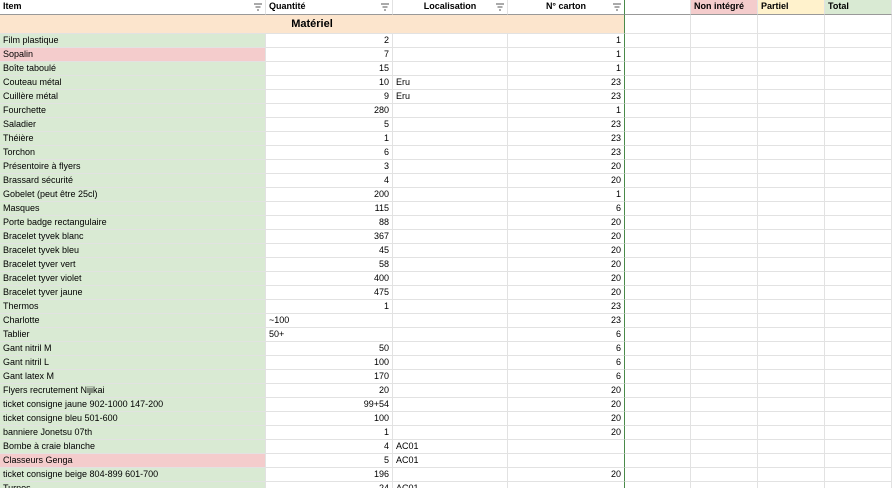 Image resolution: width=892 pixels, height=488 pixels. Describe the element at coordinates (133, 41) in the screenshot. I see `cell-item: Film plastique` at that location.